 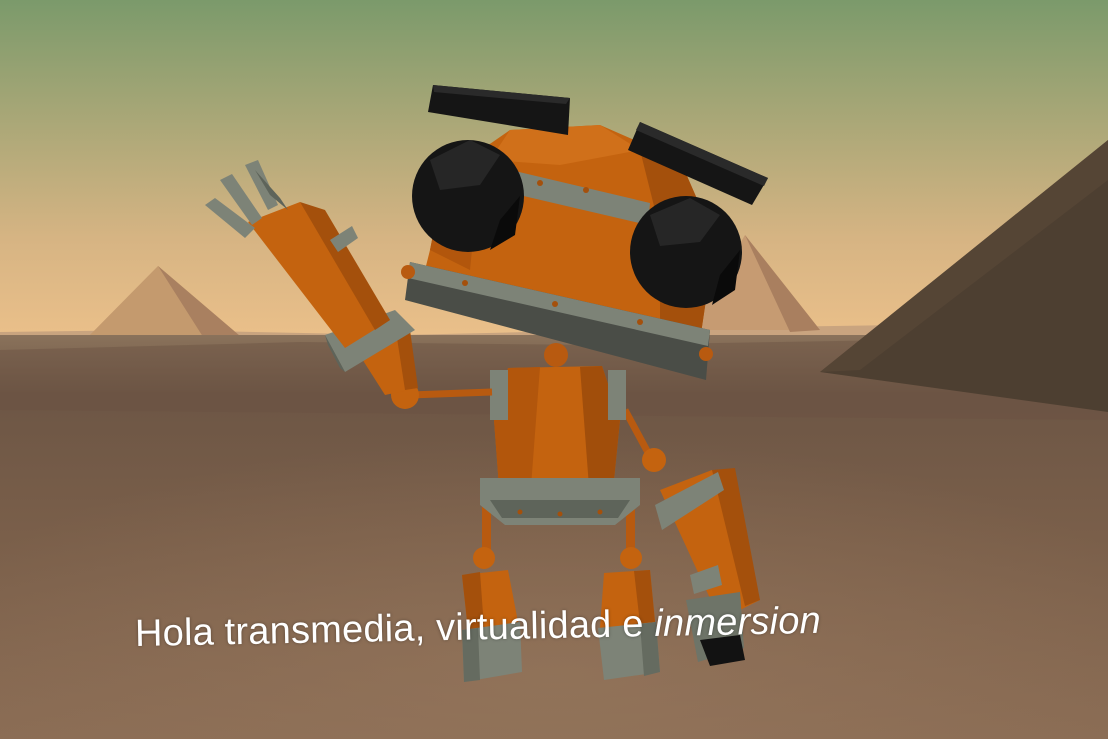 What do you see at coordinates (560, 434) in the screenshot?
I see `robot-torso` at bounding box center [560, 434].